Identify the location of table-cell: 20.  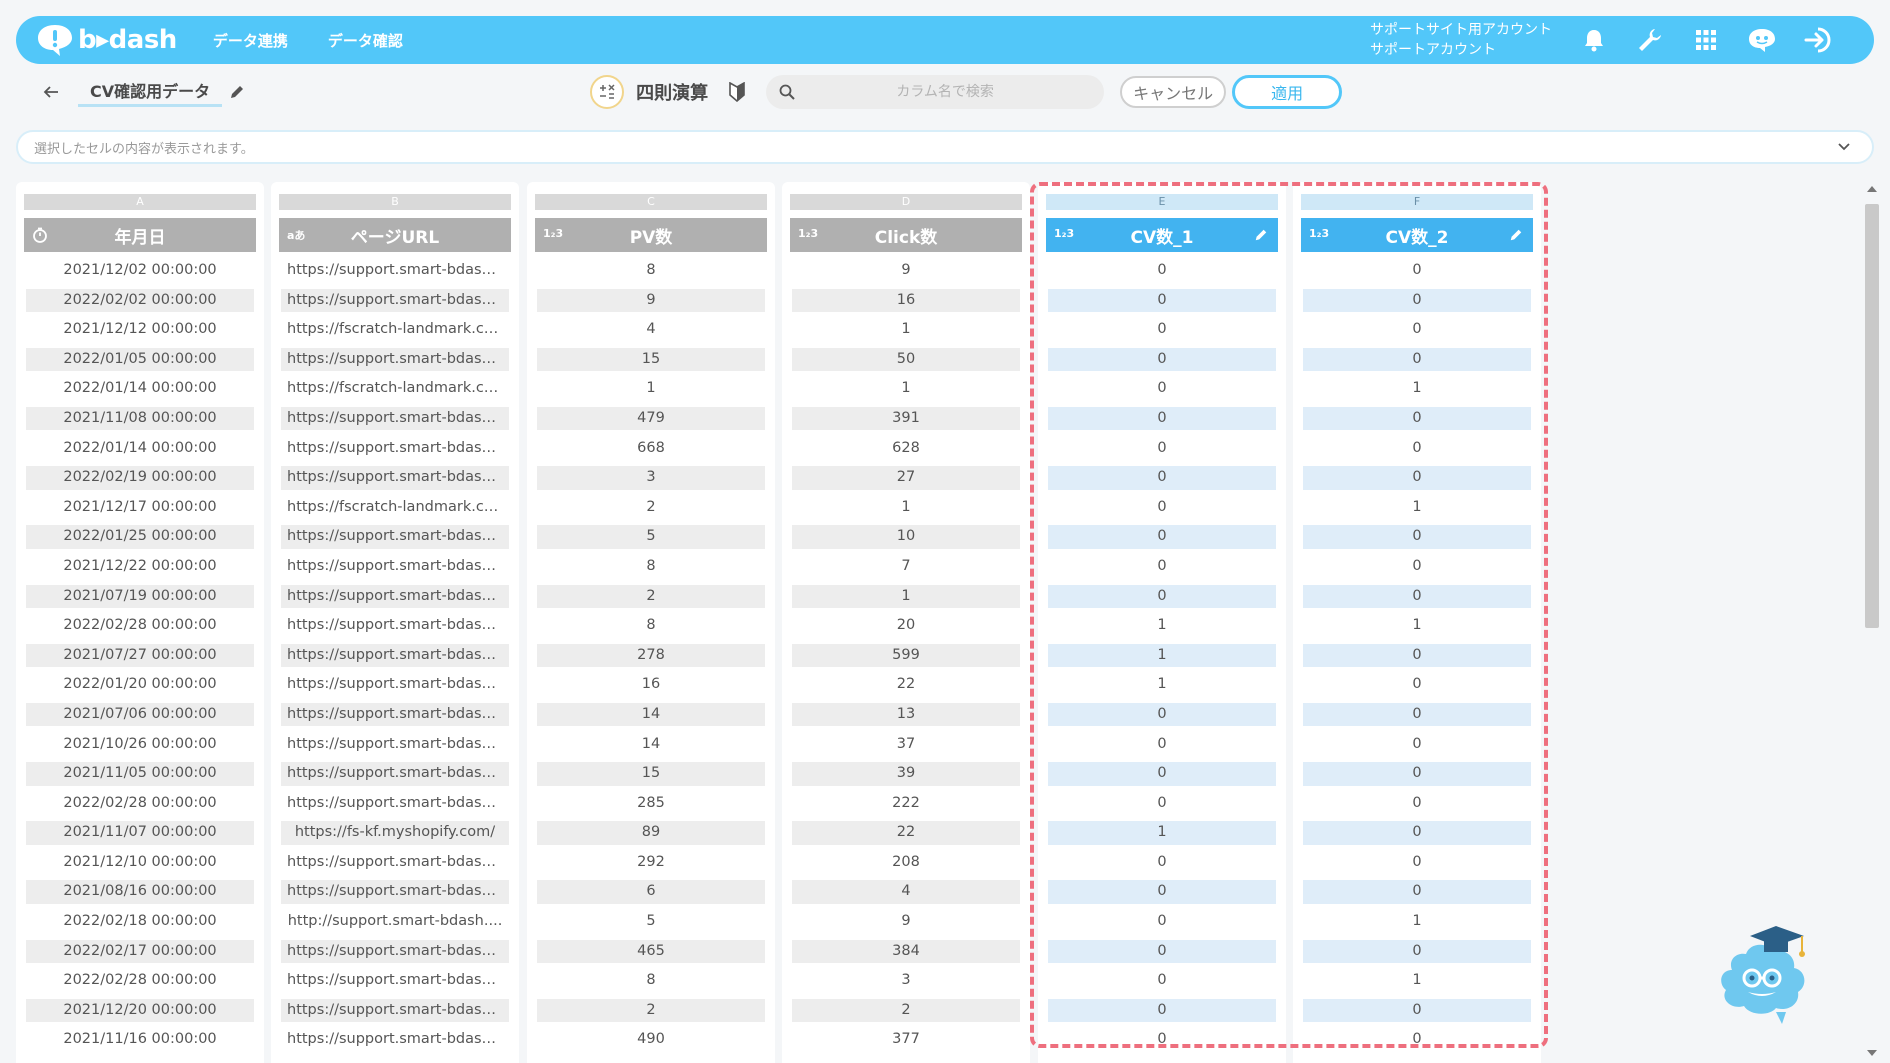
(906, 626).